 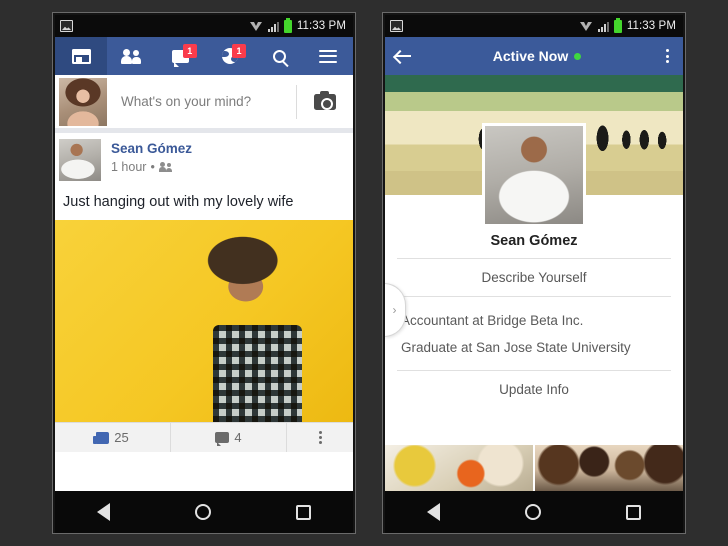 I want to click on top-bar-title-group: Active Now, so click(x=537, y=56).